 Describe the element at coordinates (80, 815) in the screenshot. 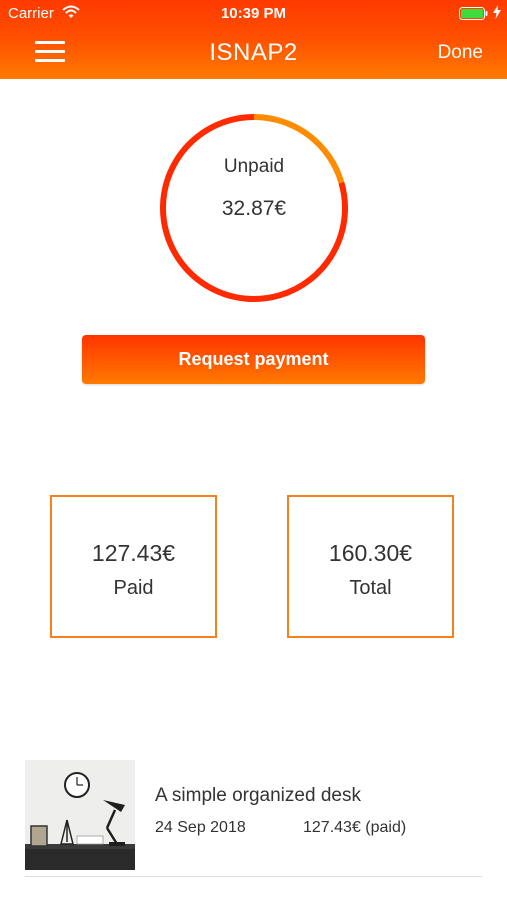

I see `item-thumbnail` at that location.